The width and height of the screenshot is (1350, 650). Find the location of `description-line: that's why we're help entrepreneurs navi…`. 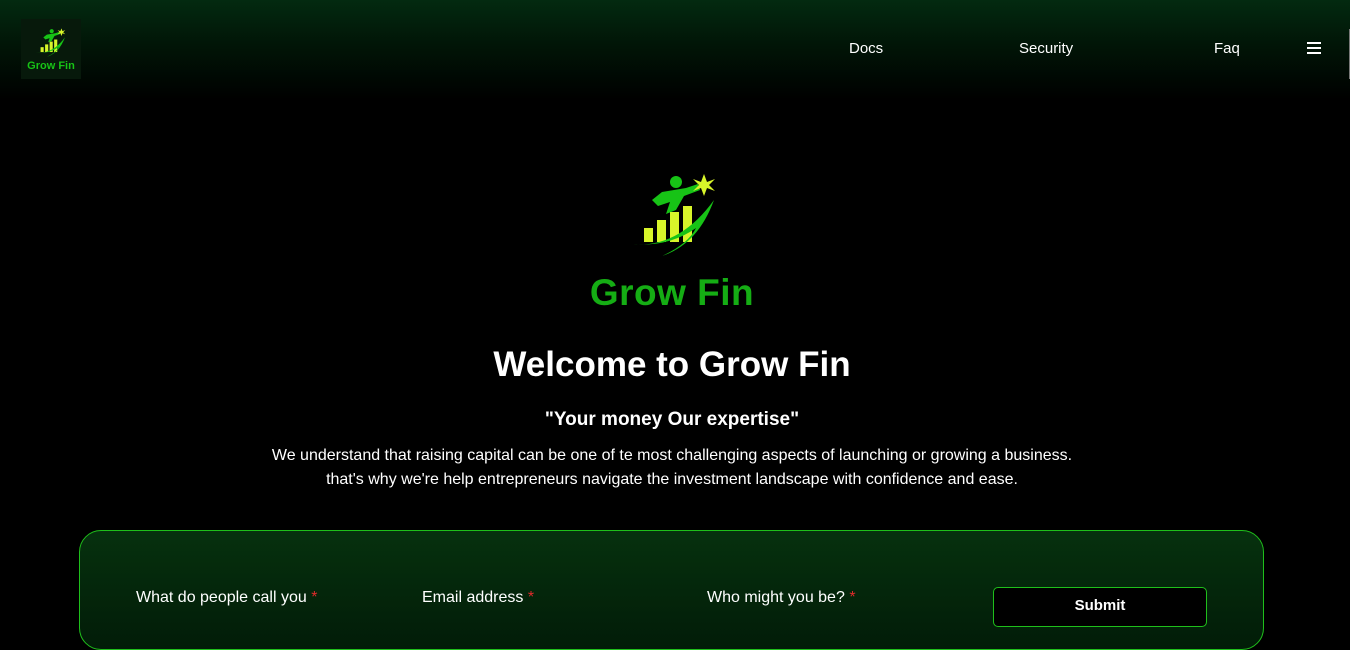

description-line: that's why we're help entrepreneurs navi… is located at coordinates (672, 479).